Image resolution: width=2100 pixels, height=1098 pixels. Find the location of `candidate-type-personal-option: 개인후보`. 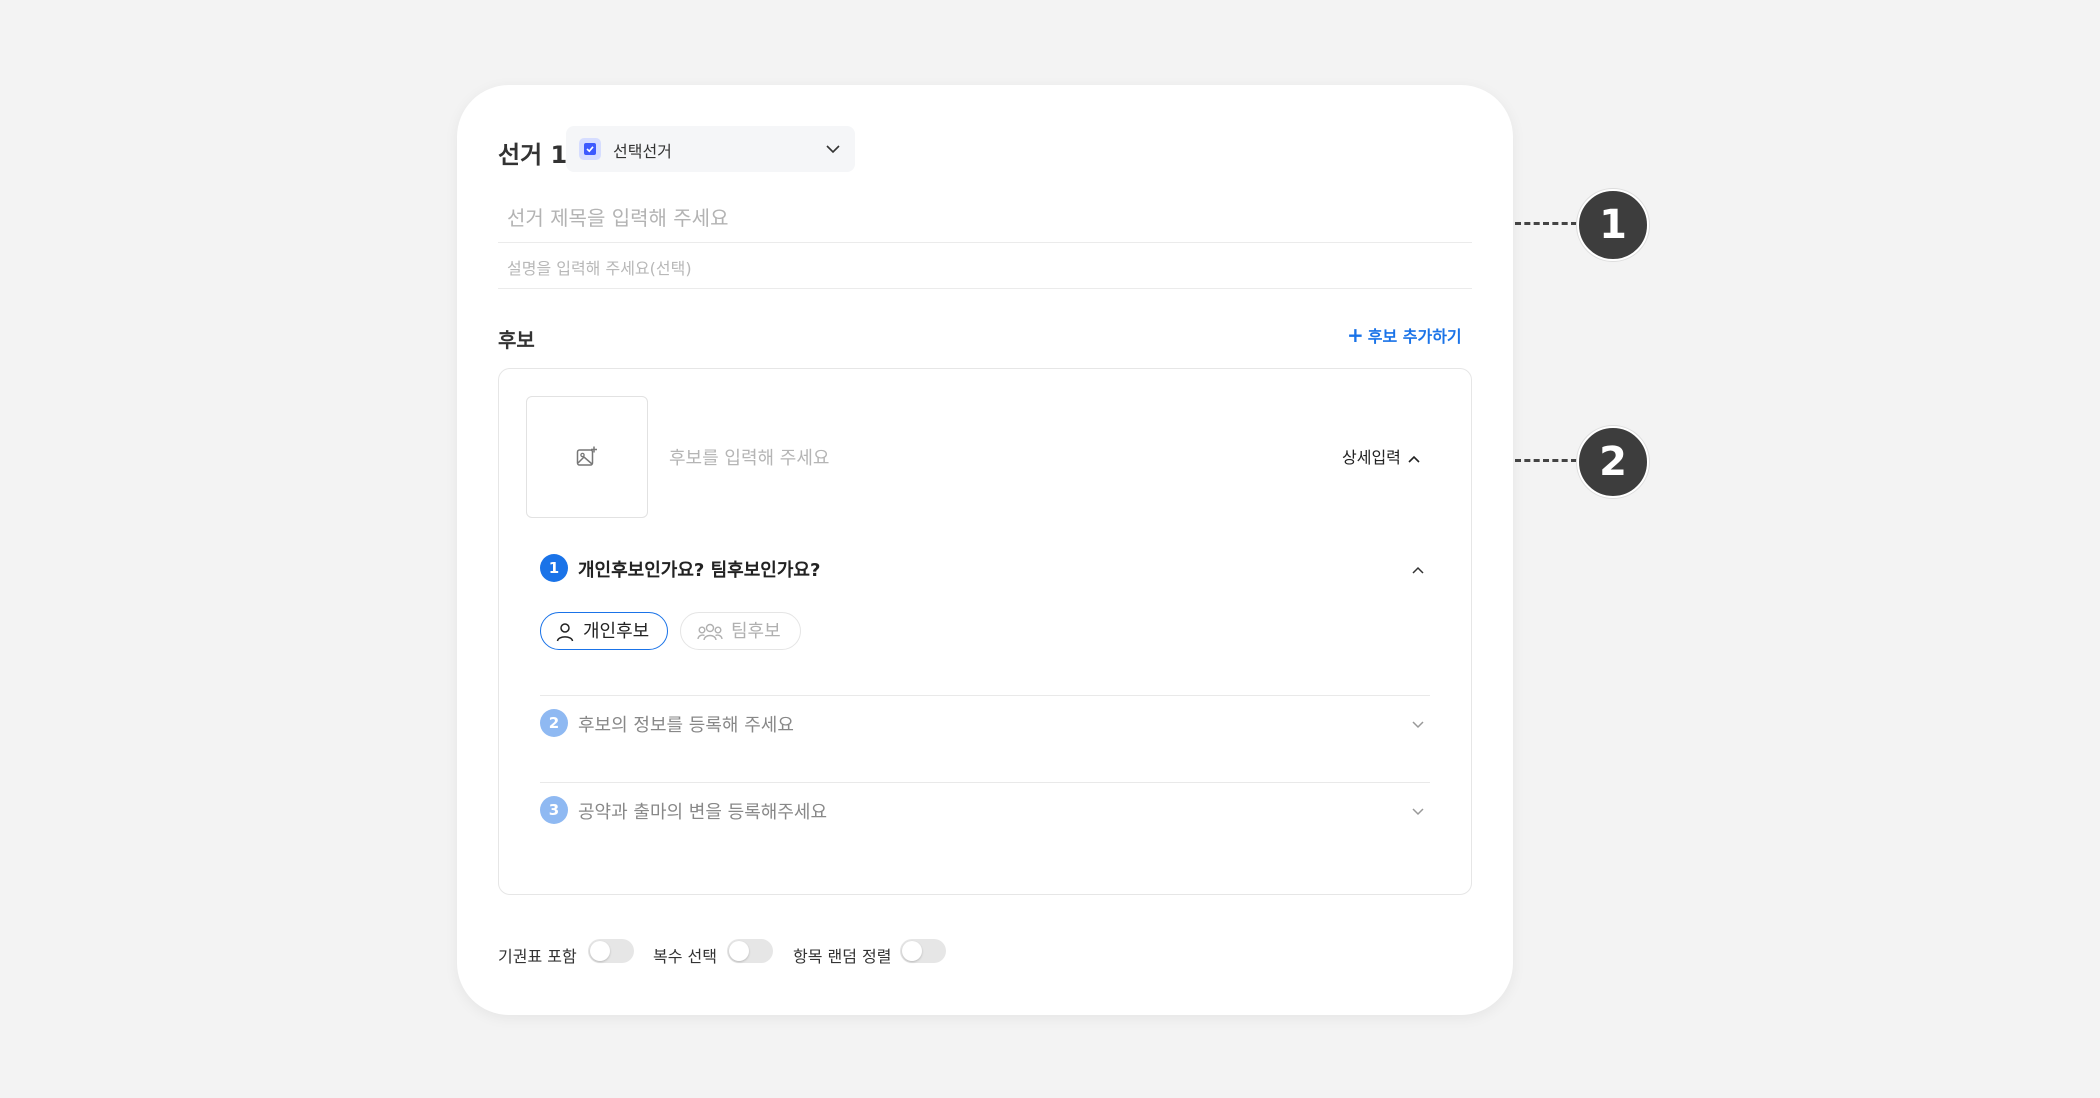

candidate-type-personal-option: 개인후보 is located at coordinates (604, 631).